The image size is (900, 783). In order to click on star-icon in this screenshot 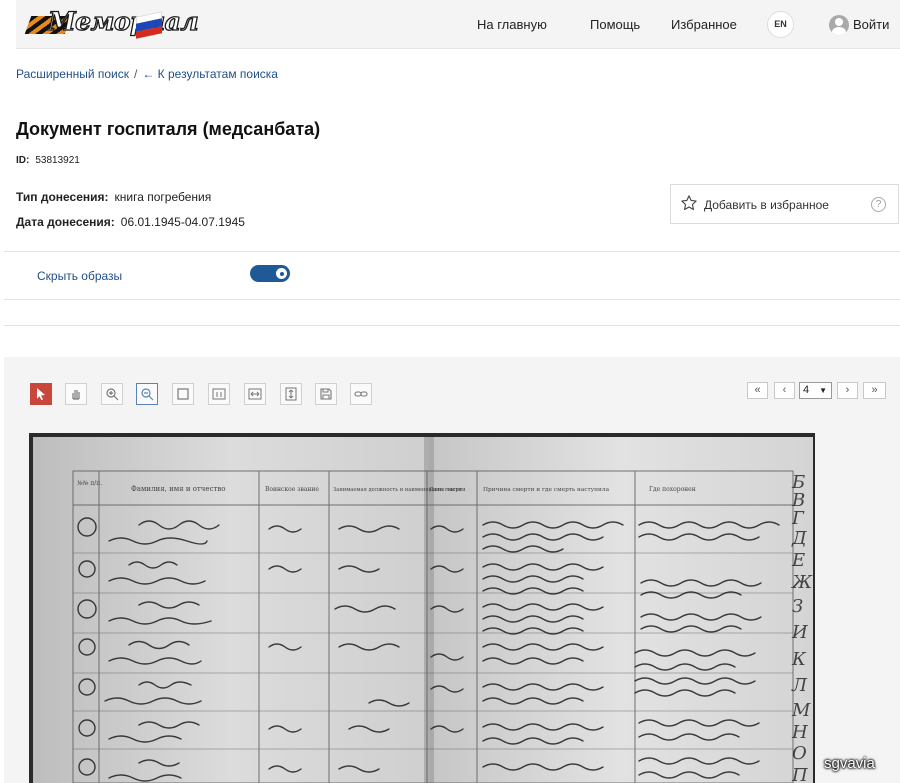, I will do `click(689, 203)`.